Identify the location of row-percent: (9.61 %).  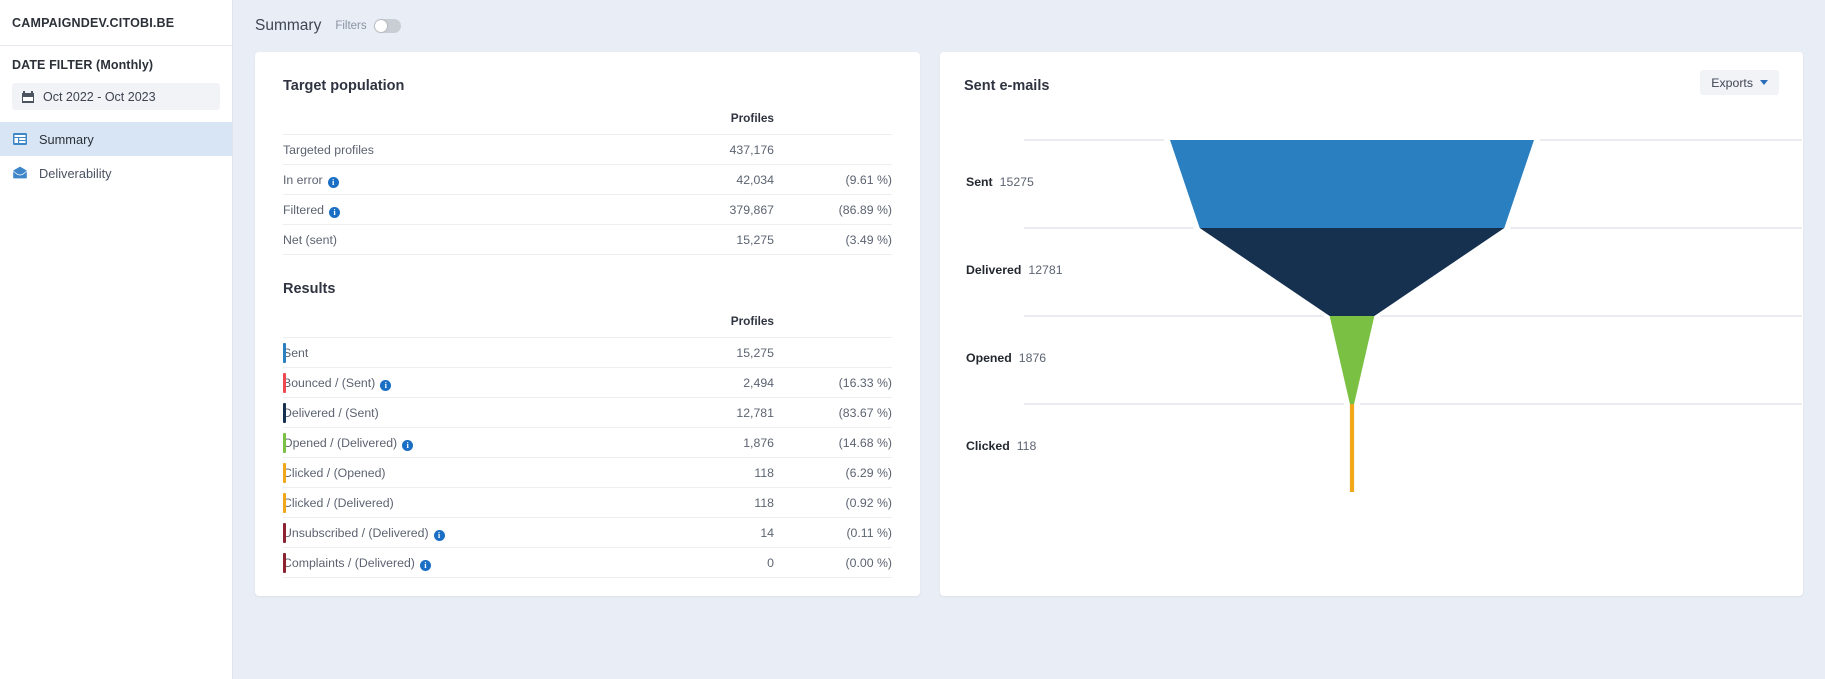
(833, 179).